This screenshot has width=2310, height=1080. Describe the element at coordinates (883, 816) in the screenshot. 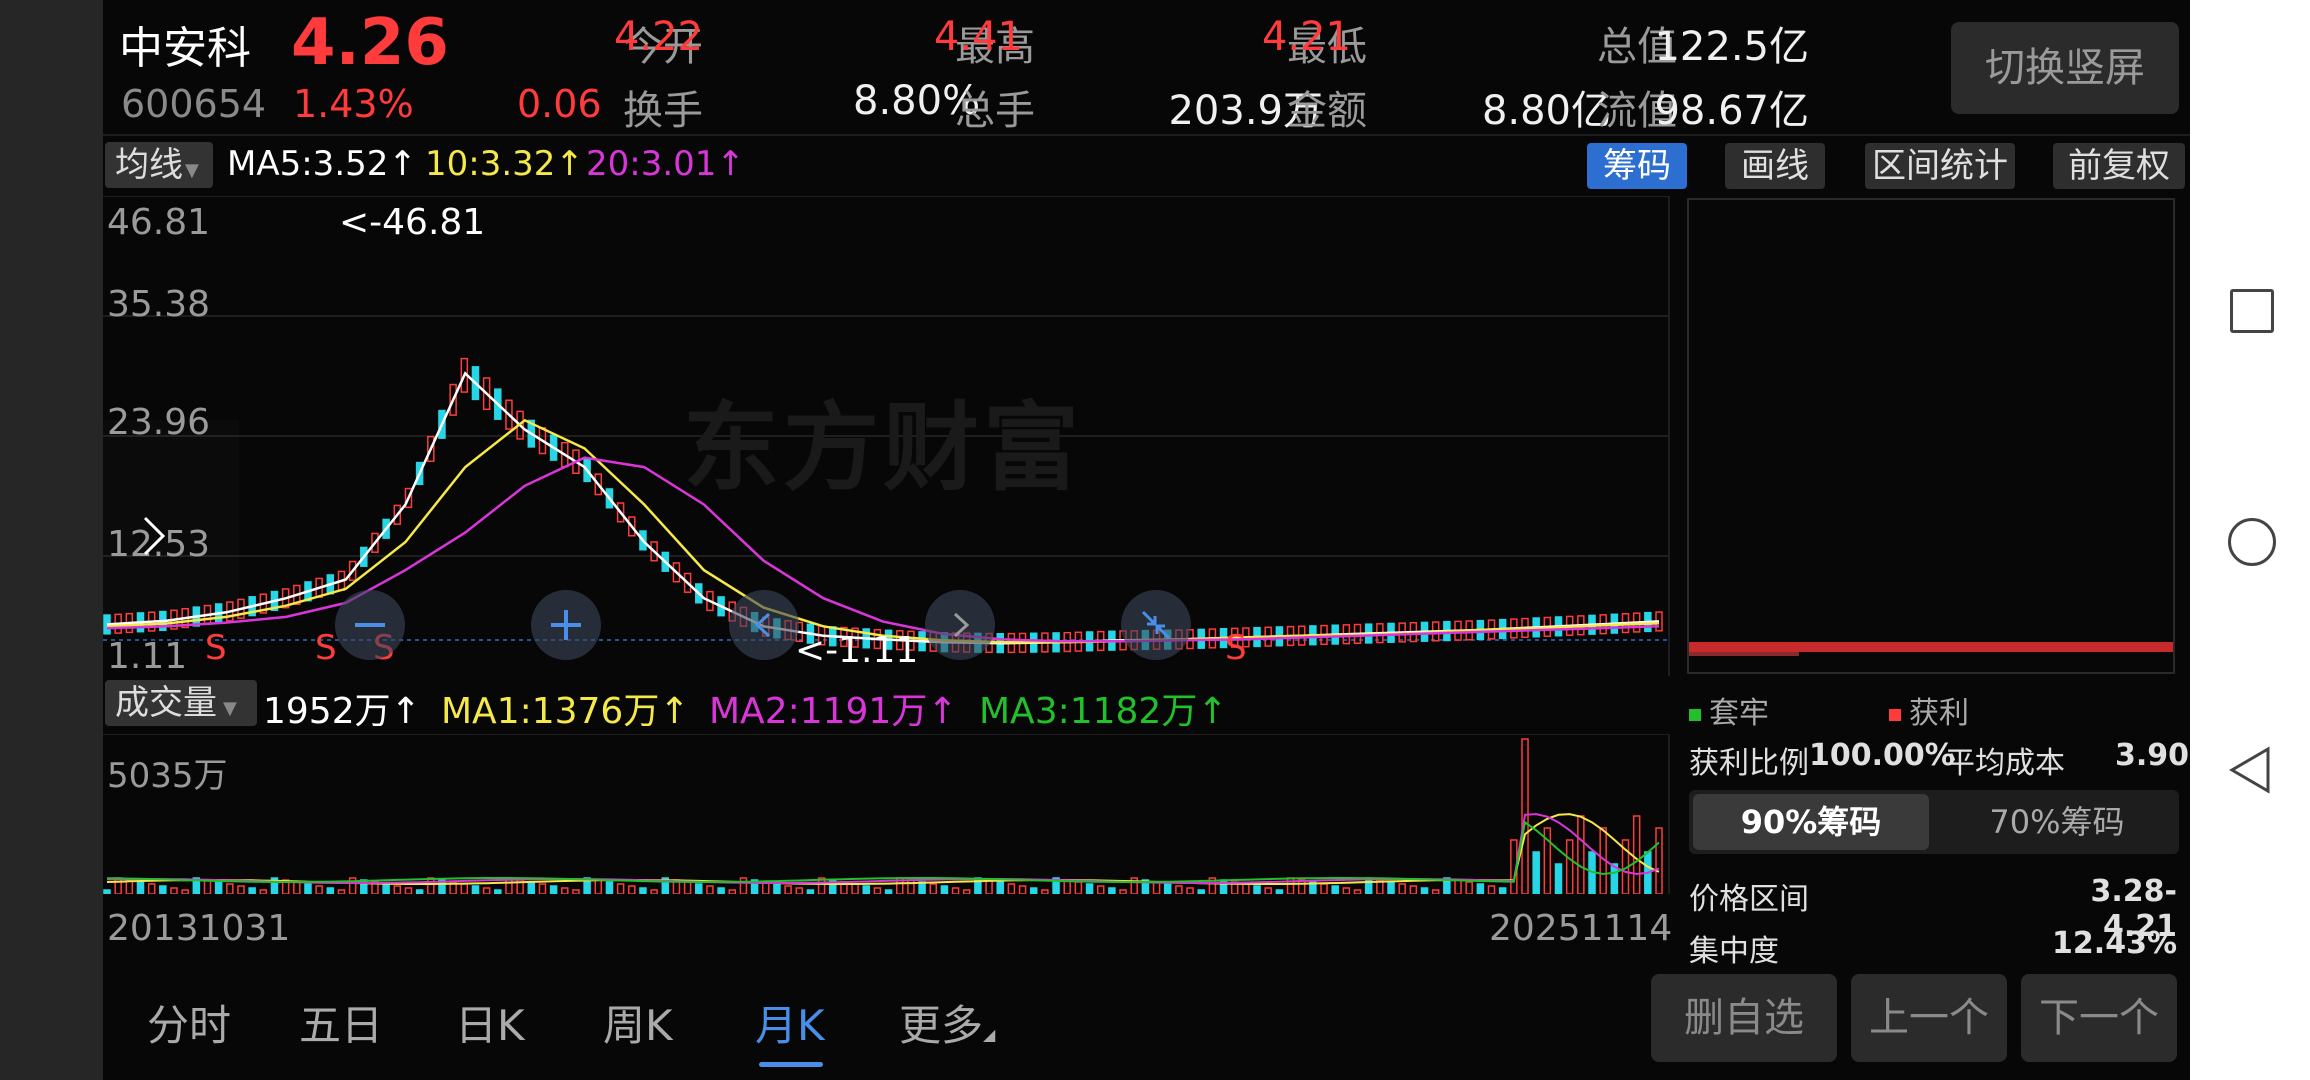

I see `volume-bars` at that location.